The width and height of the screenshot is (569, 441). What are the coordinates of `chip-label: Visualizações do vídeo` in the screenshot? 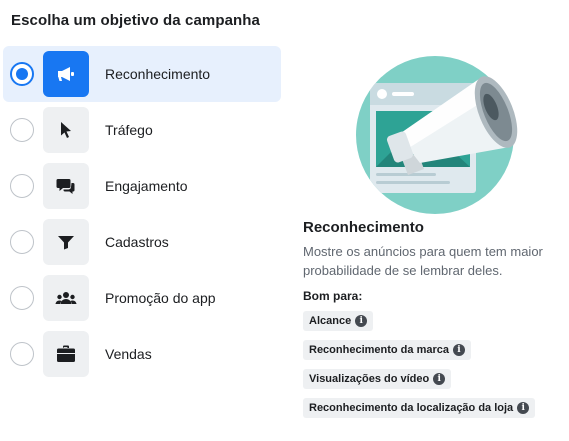 It's located at (369, 379).